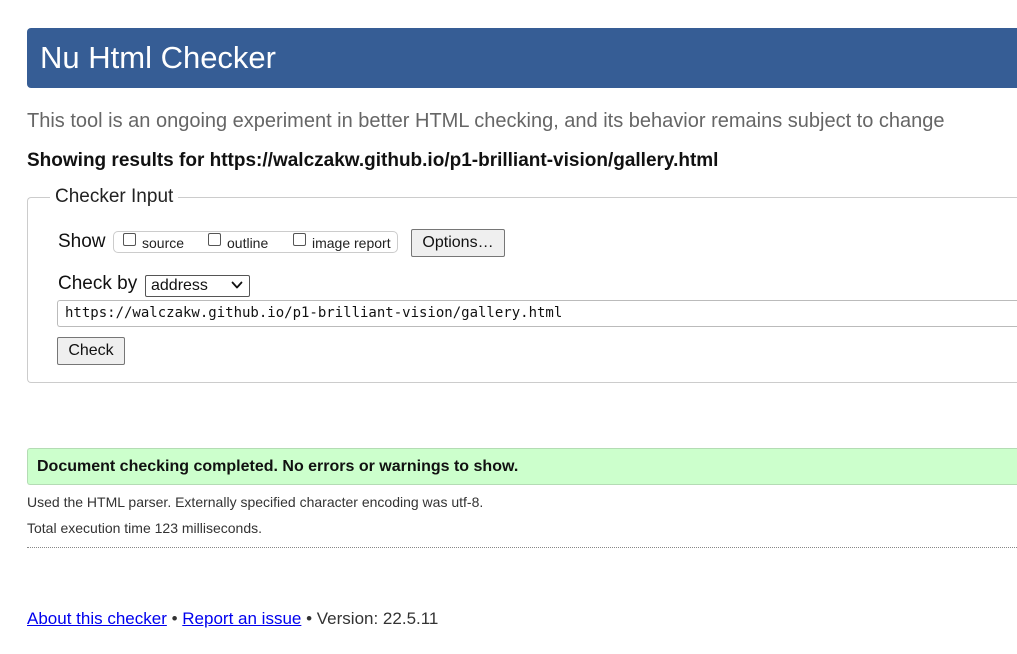  Describe the element at coordinates (98, 283) in the screenshot. I see `check-by-label: Check by` at that location.